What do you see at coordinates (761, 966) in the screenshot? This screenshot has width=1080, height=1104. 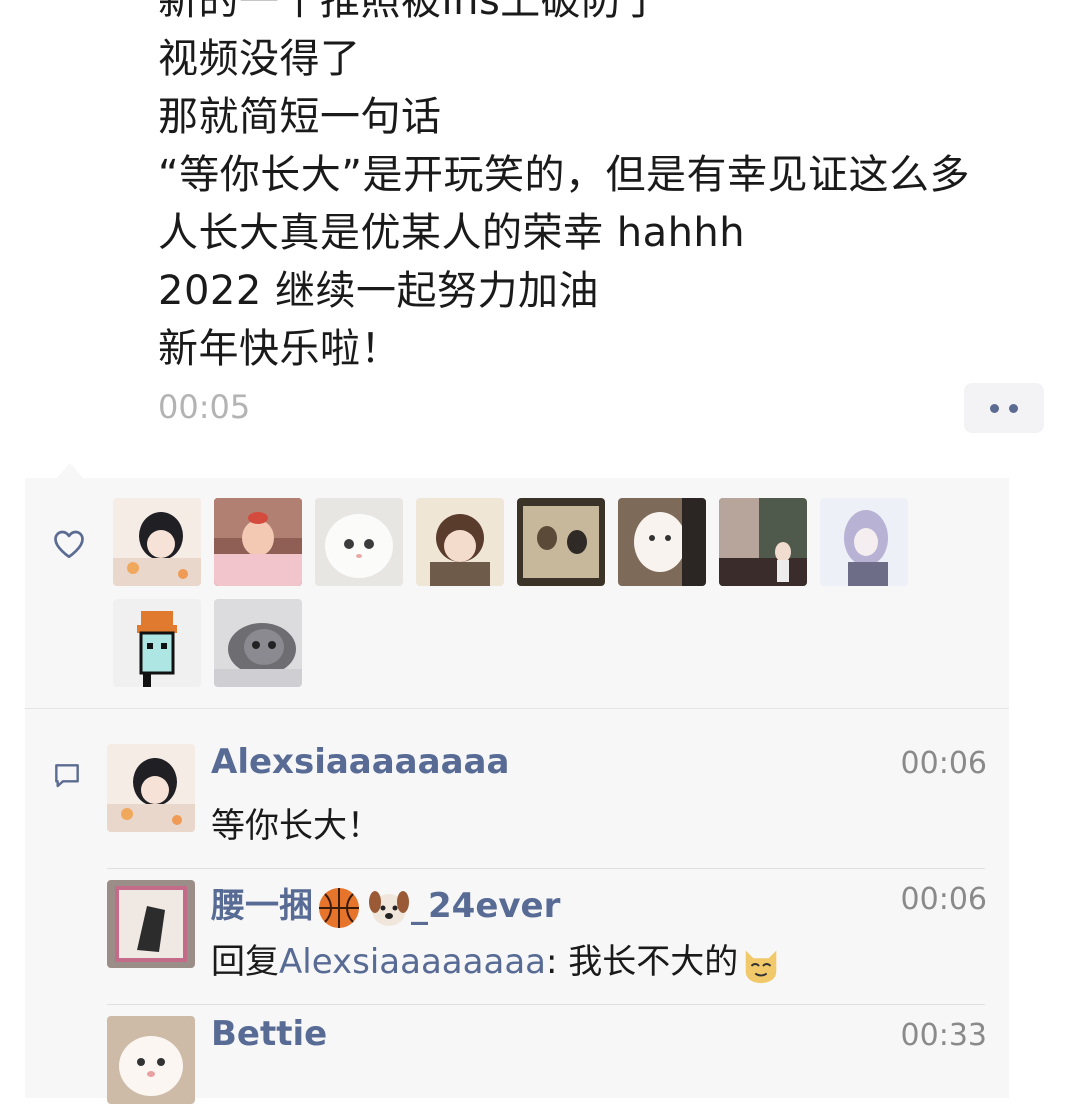 I see `cat-face-icon` at bounding box center [761, 966].